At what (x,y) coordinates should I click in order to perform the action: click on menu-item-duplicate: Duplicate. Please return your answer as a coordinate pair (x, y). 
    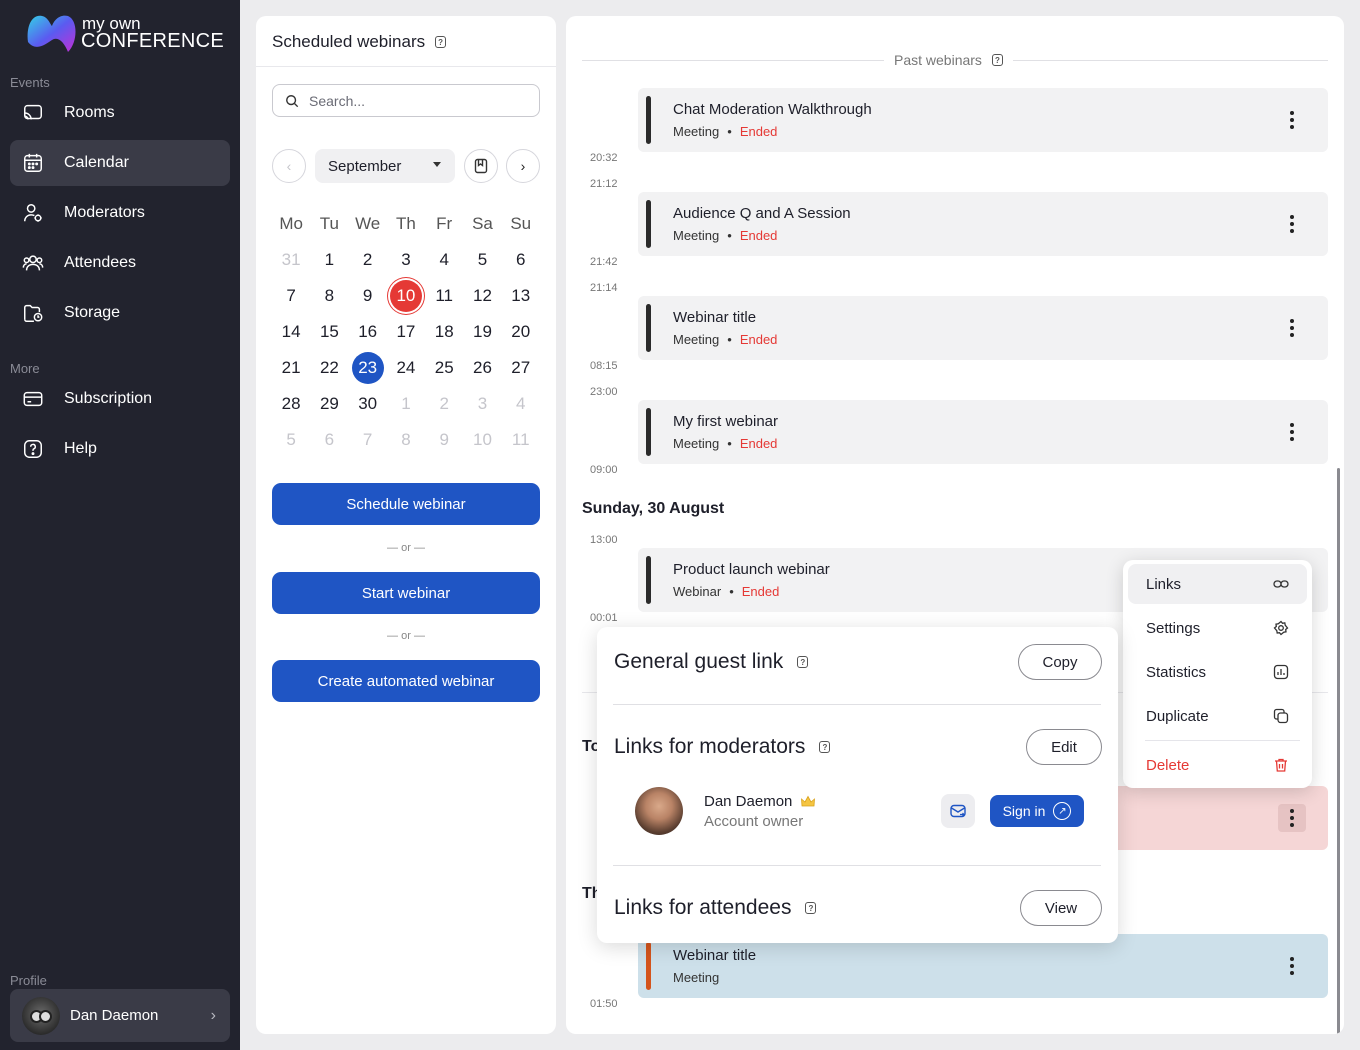
    Looking at the image, I should click on (1217, 716).